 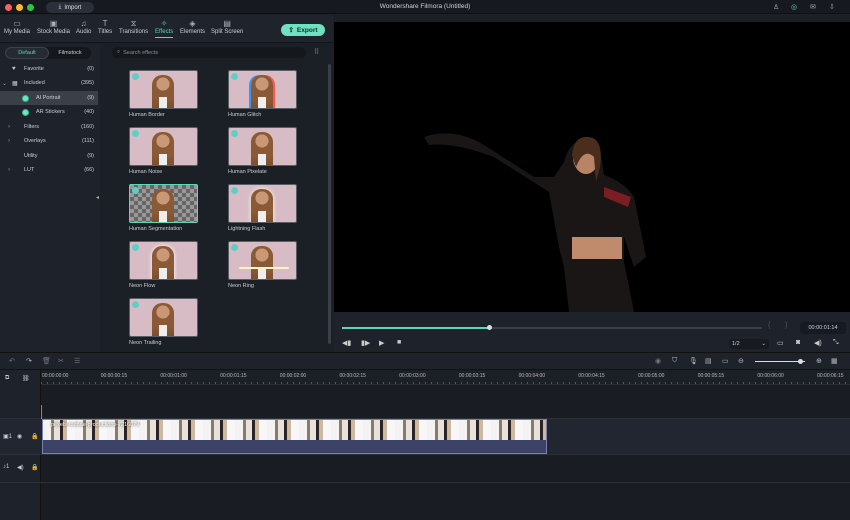 I want to click on category-overlays: › Overlays (111), so click(x=49, y=141).